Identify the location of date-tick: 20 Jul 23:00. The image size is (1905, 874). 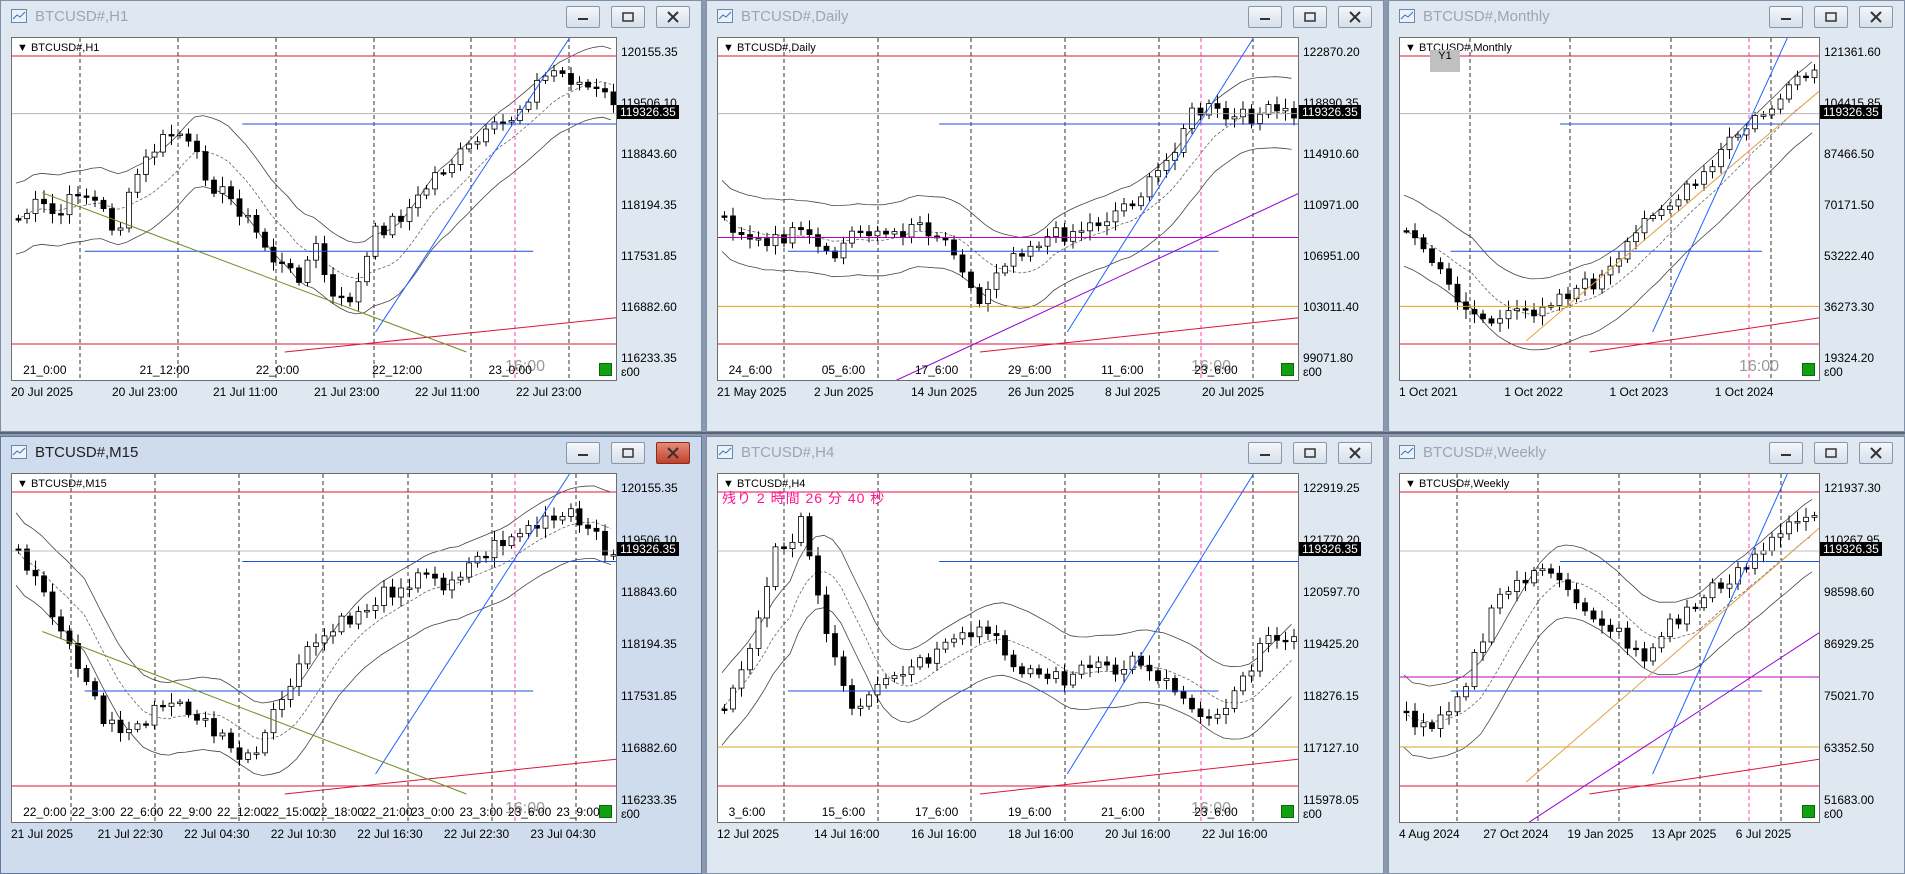
(145, 392).